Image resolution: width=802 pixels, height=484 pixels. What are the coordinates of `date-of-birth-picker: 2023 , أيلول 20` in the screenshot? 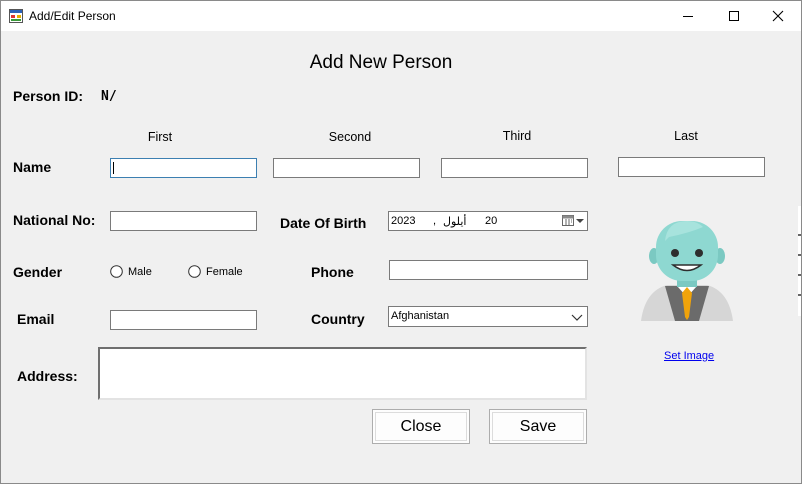 It's located at (488, 221).